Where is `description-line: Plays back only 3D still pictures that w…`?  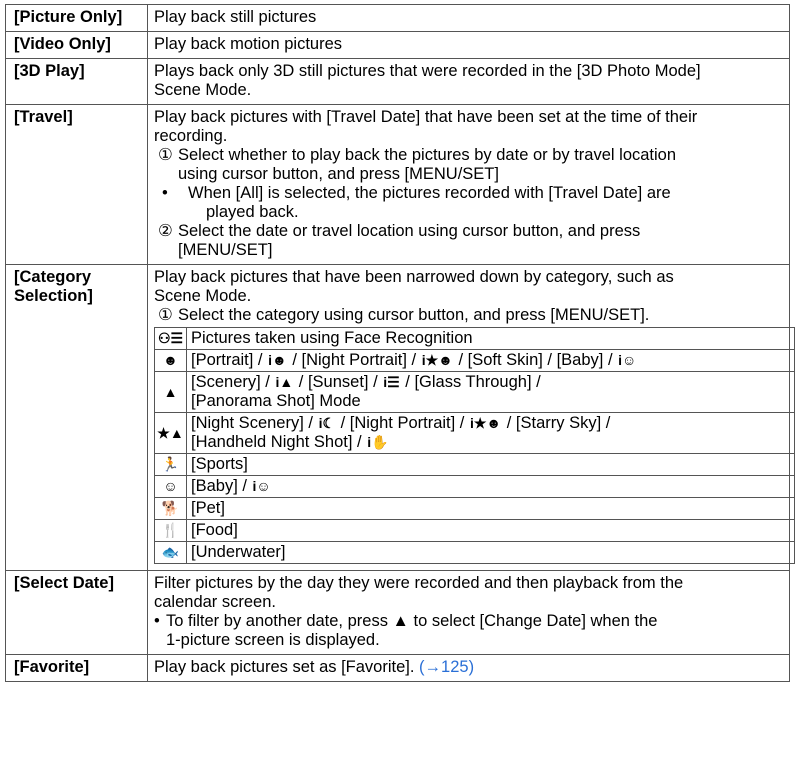 description-line: Plays back only 3D still pictures that w… is located at coordinates (427, 71).